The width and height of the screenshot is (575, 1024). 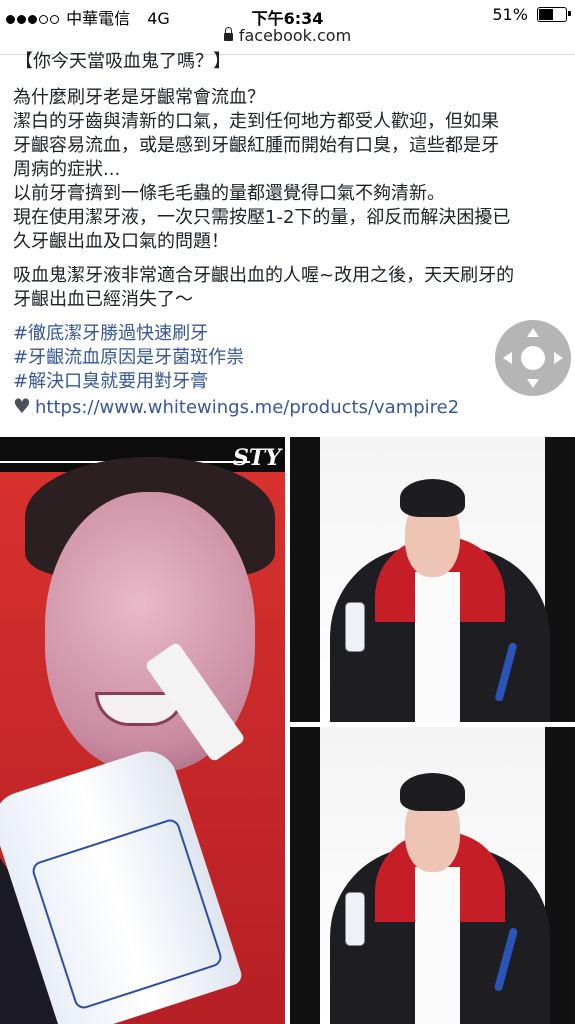 What do you see at coordinates (531, 14) in the screenshot?
I see `battery-status: 51%` at bounding box center [531, 14].